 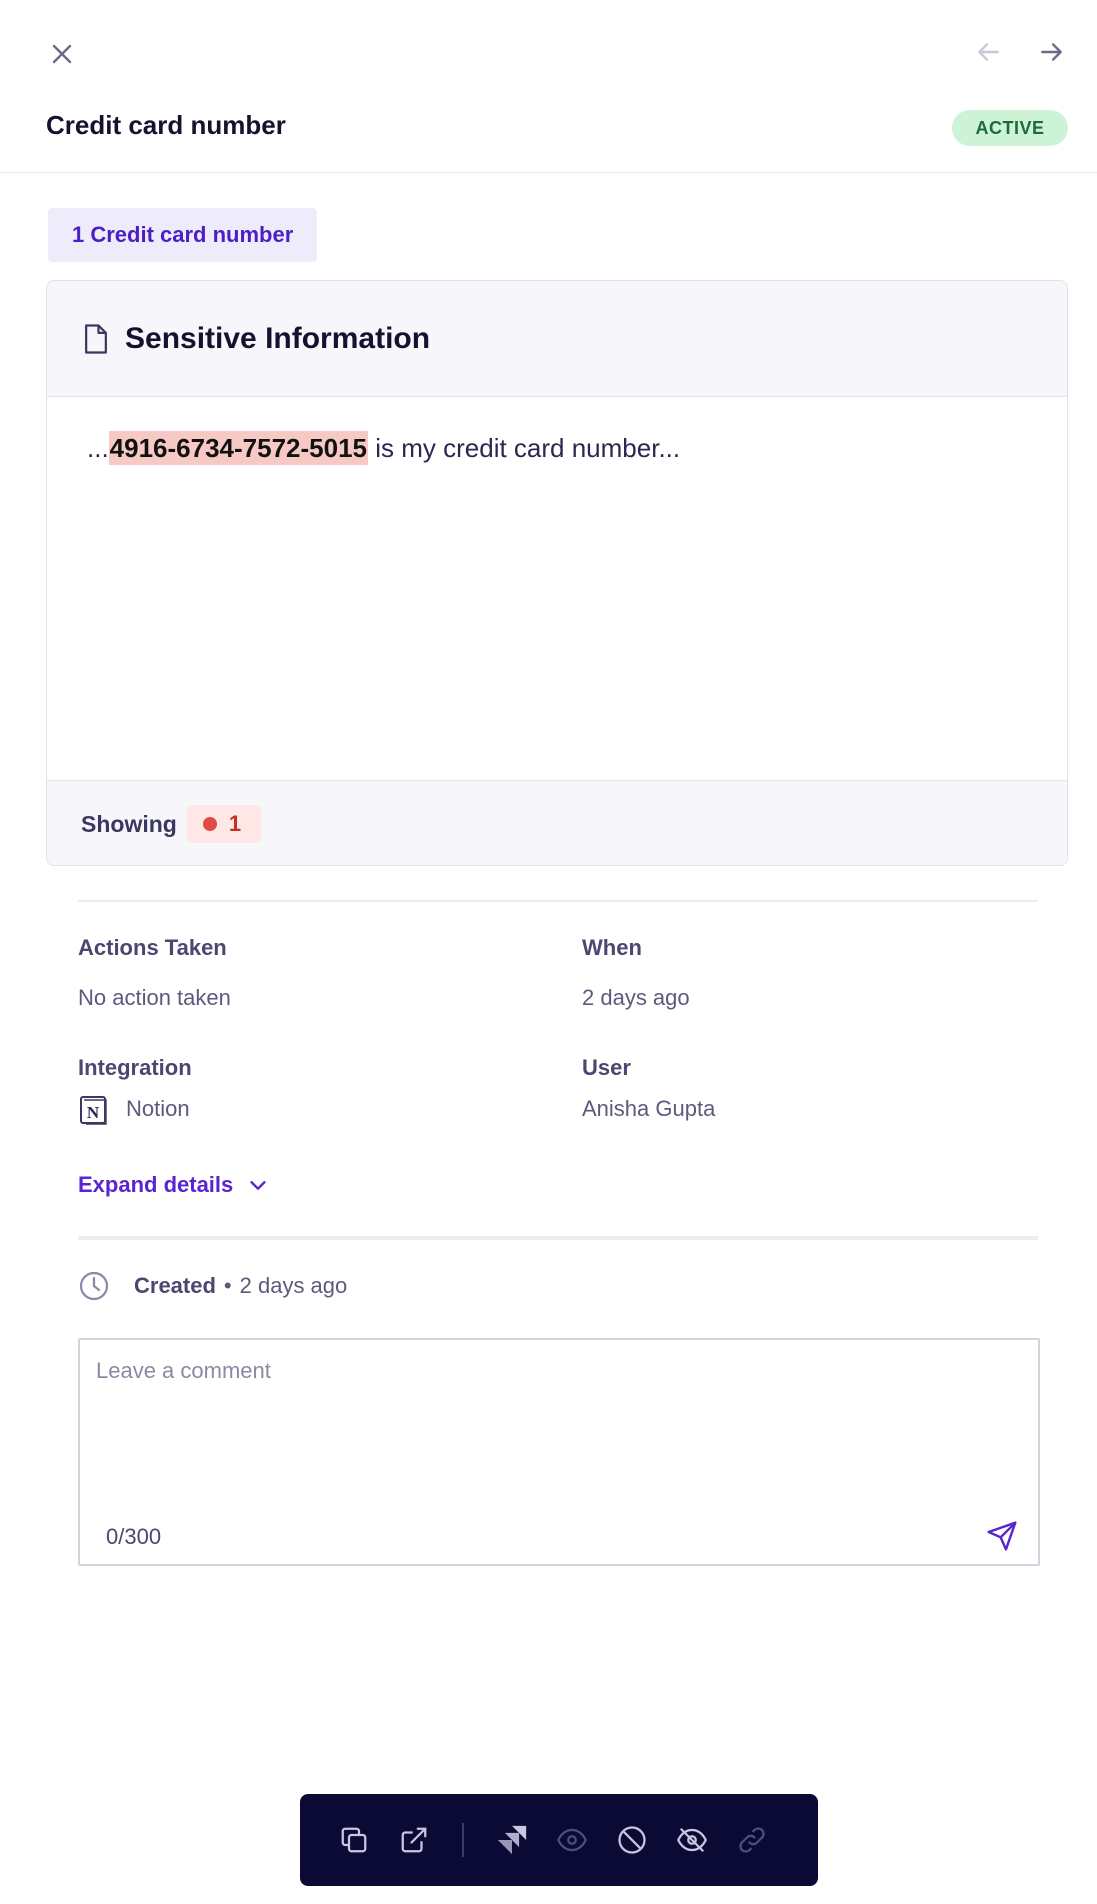 I want to click on snippet-match: 4916-6734-7572-5015, so click(x=238, y=448).